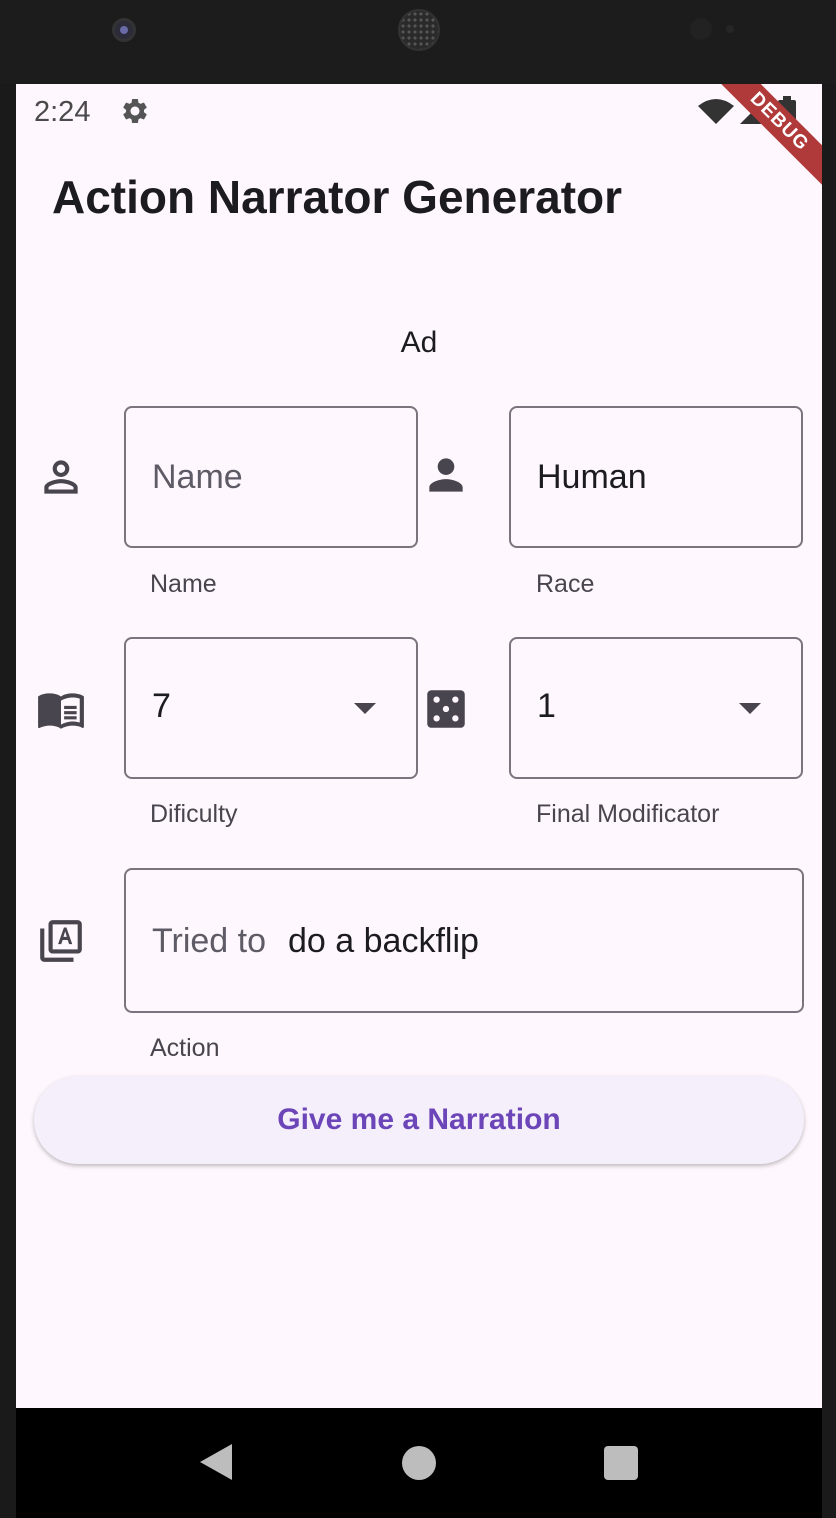 This screenshot has height=1518, width=836. What do you see at coordinates (183, 584) in the screenshot?
I see `name-helper-text: Name` at bounding box center [183, 584].